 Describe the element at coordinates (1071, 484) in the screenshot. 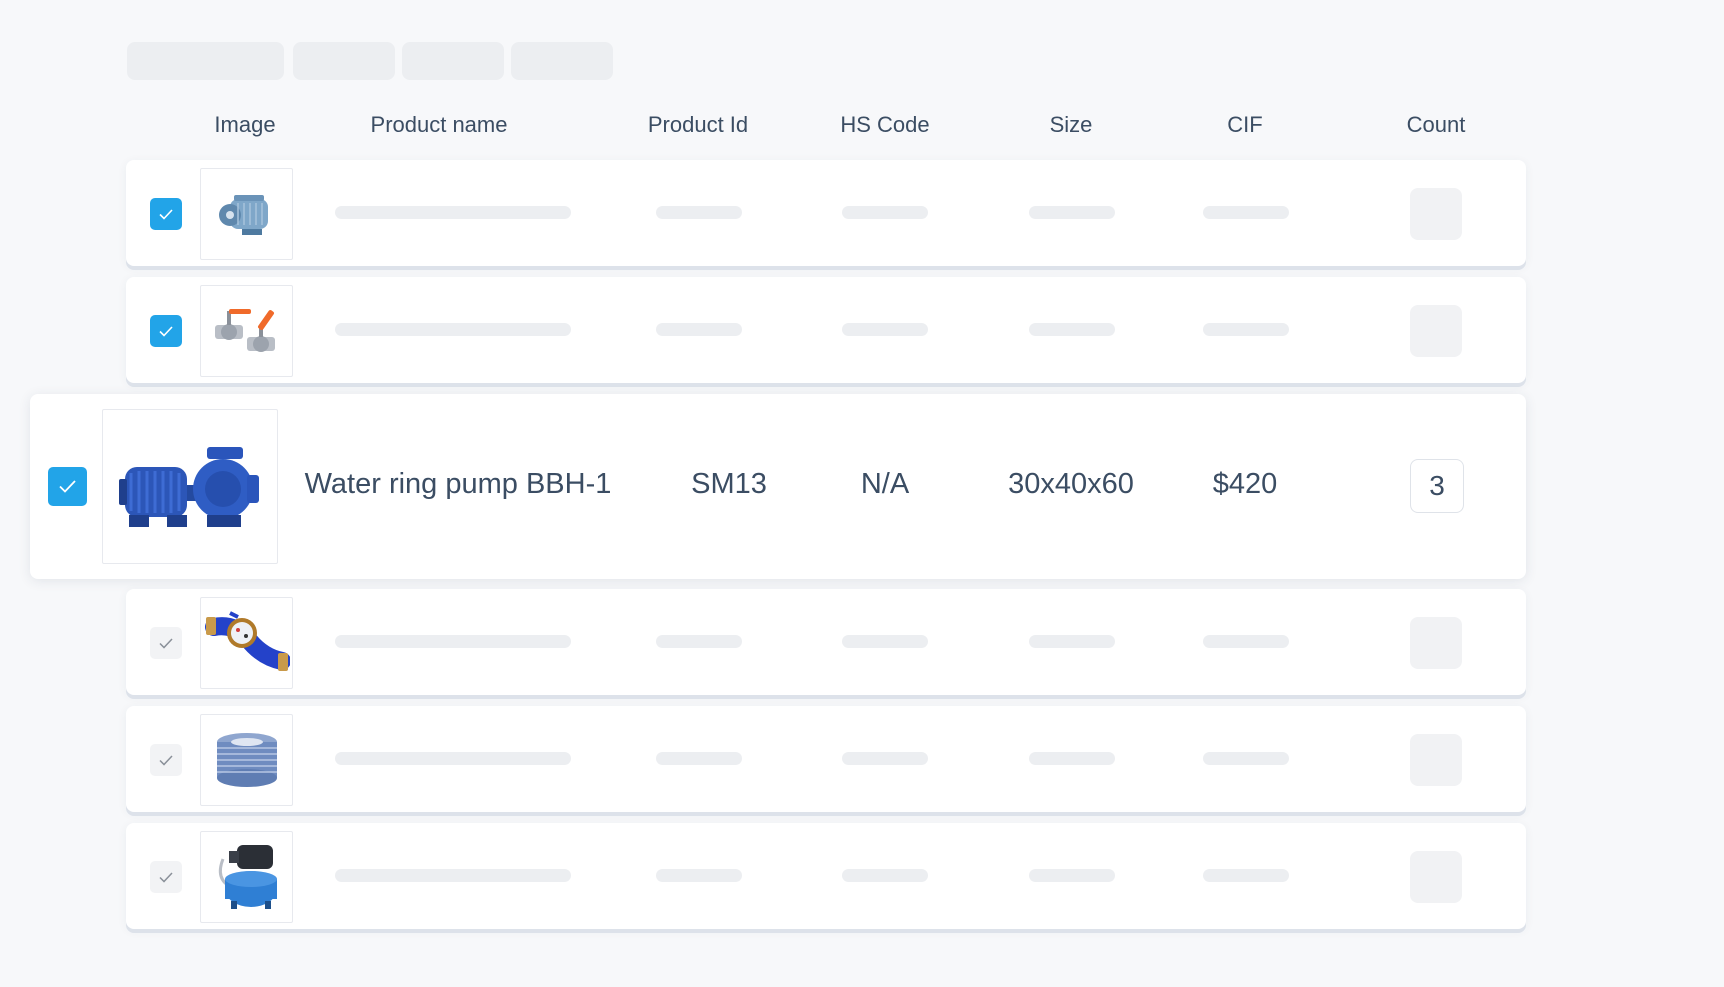

I see `size-cell: 30x40x60` at that location.